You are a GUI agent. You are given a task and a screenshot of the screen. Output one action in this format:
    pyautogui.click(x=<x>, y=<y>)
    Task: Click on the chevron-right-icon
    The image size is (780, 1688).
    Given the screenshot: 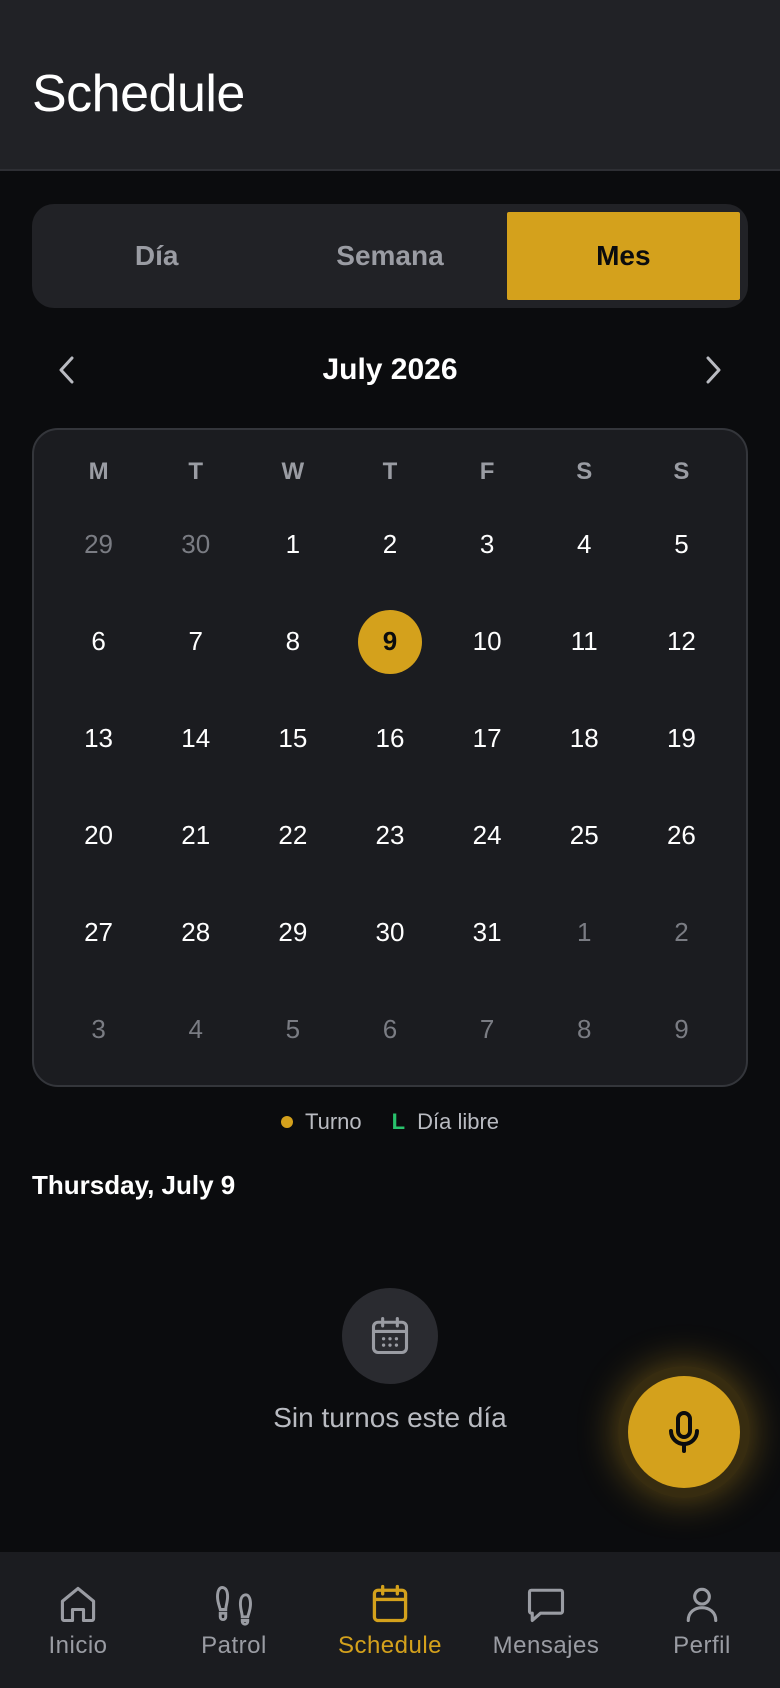 What is the action you would take?
    pyautogui.click(x=713, y=370)
    